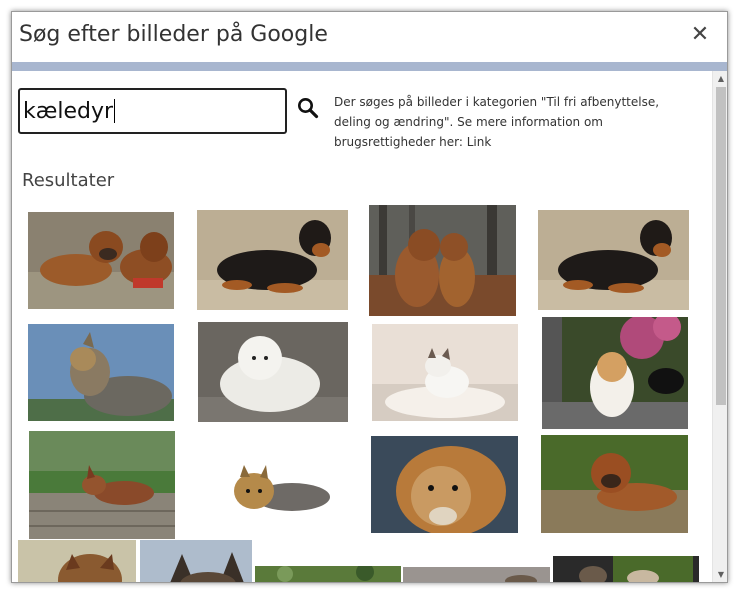 Image resolution: width=740 pixels, height=593 pixels. I want to click on scroll-up-arrow: ▲, so click(720, 79).